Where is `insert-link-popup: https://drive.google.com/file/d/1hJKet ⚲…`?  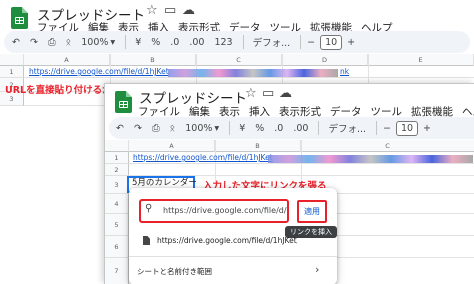
insert-link-popup: https://drive.google.com/file/d/1hJKet ⚲… is located at coordinates (233, 236).